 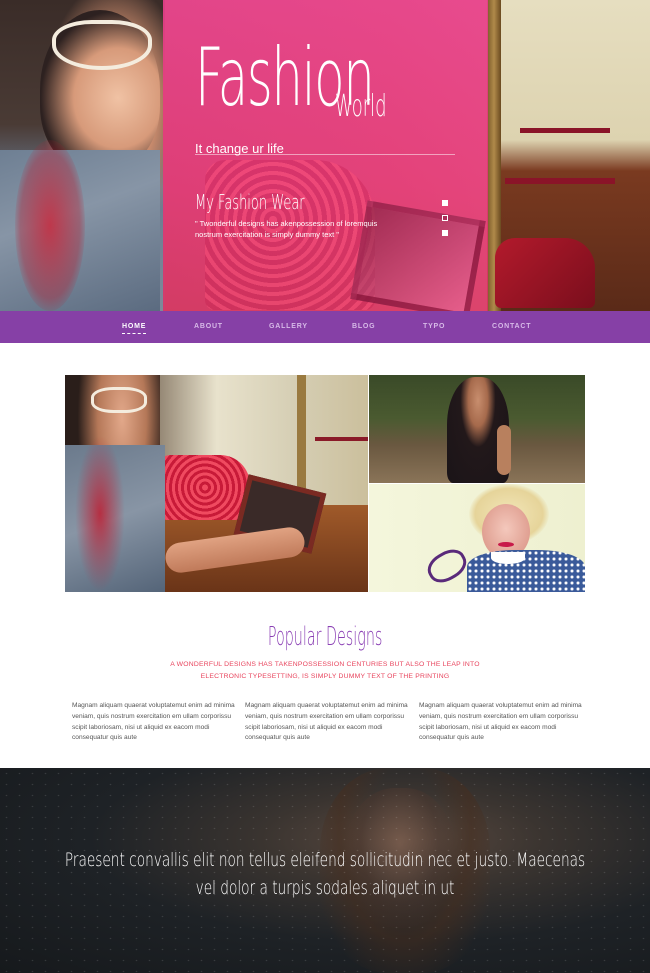 I want to click on section-title-text: Popular Designs, so click(x=325, y=637).